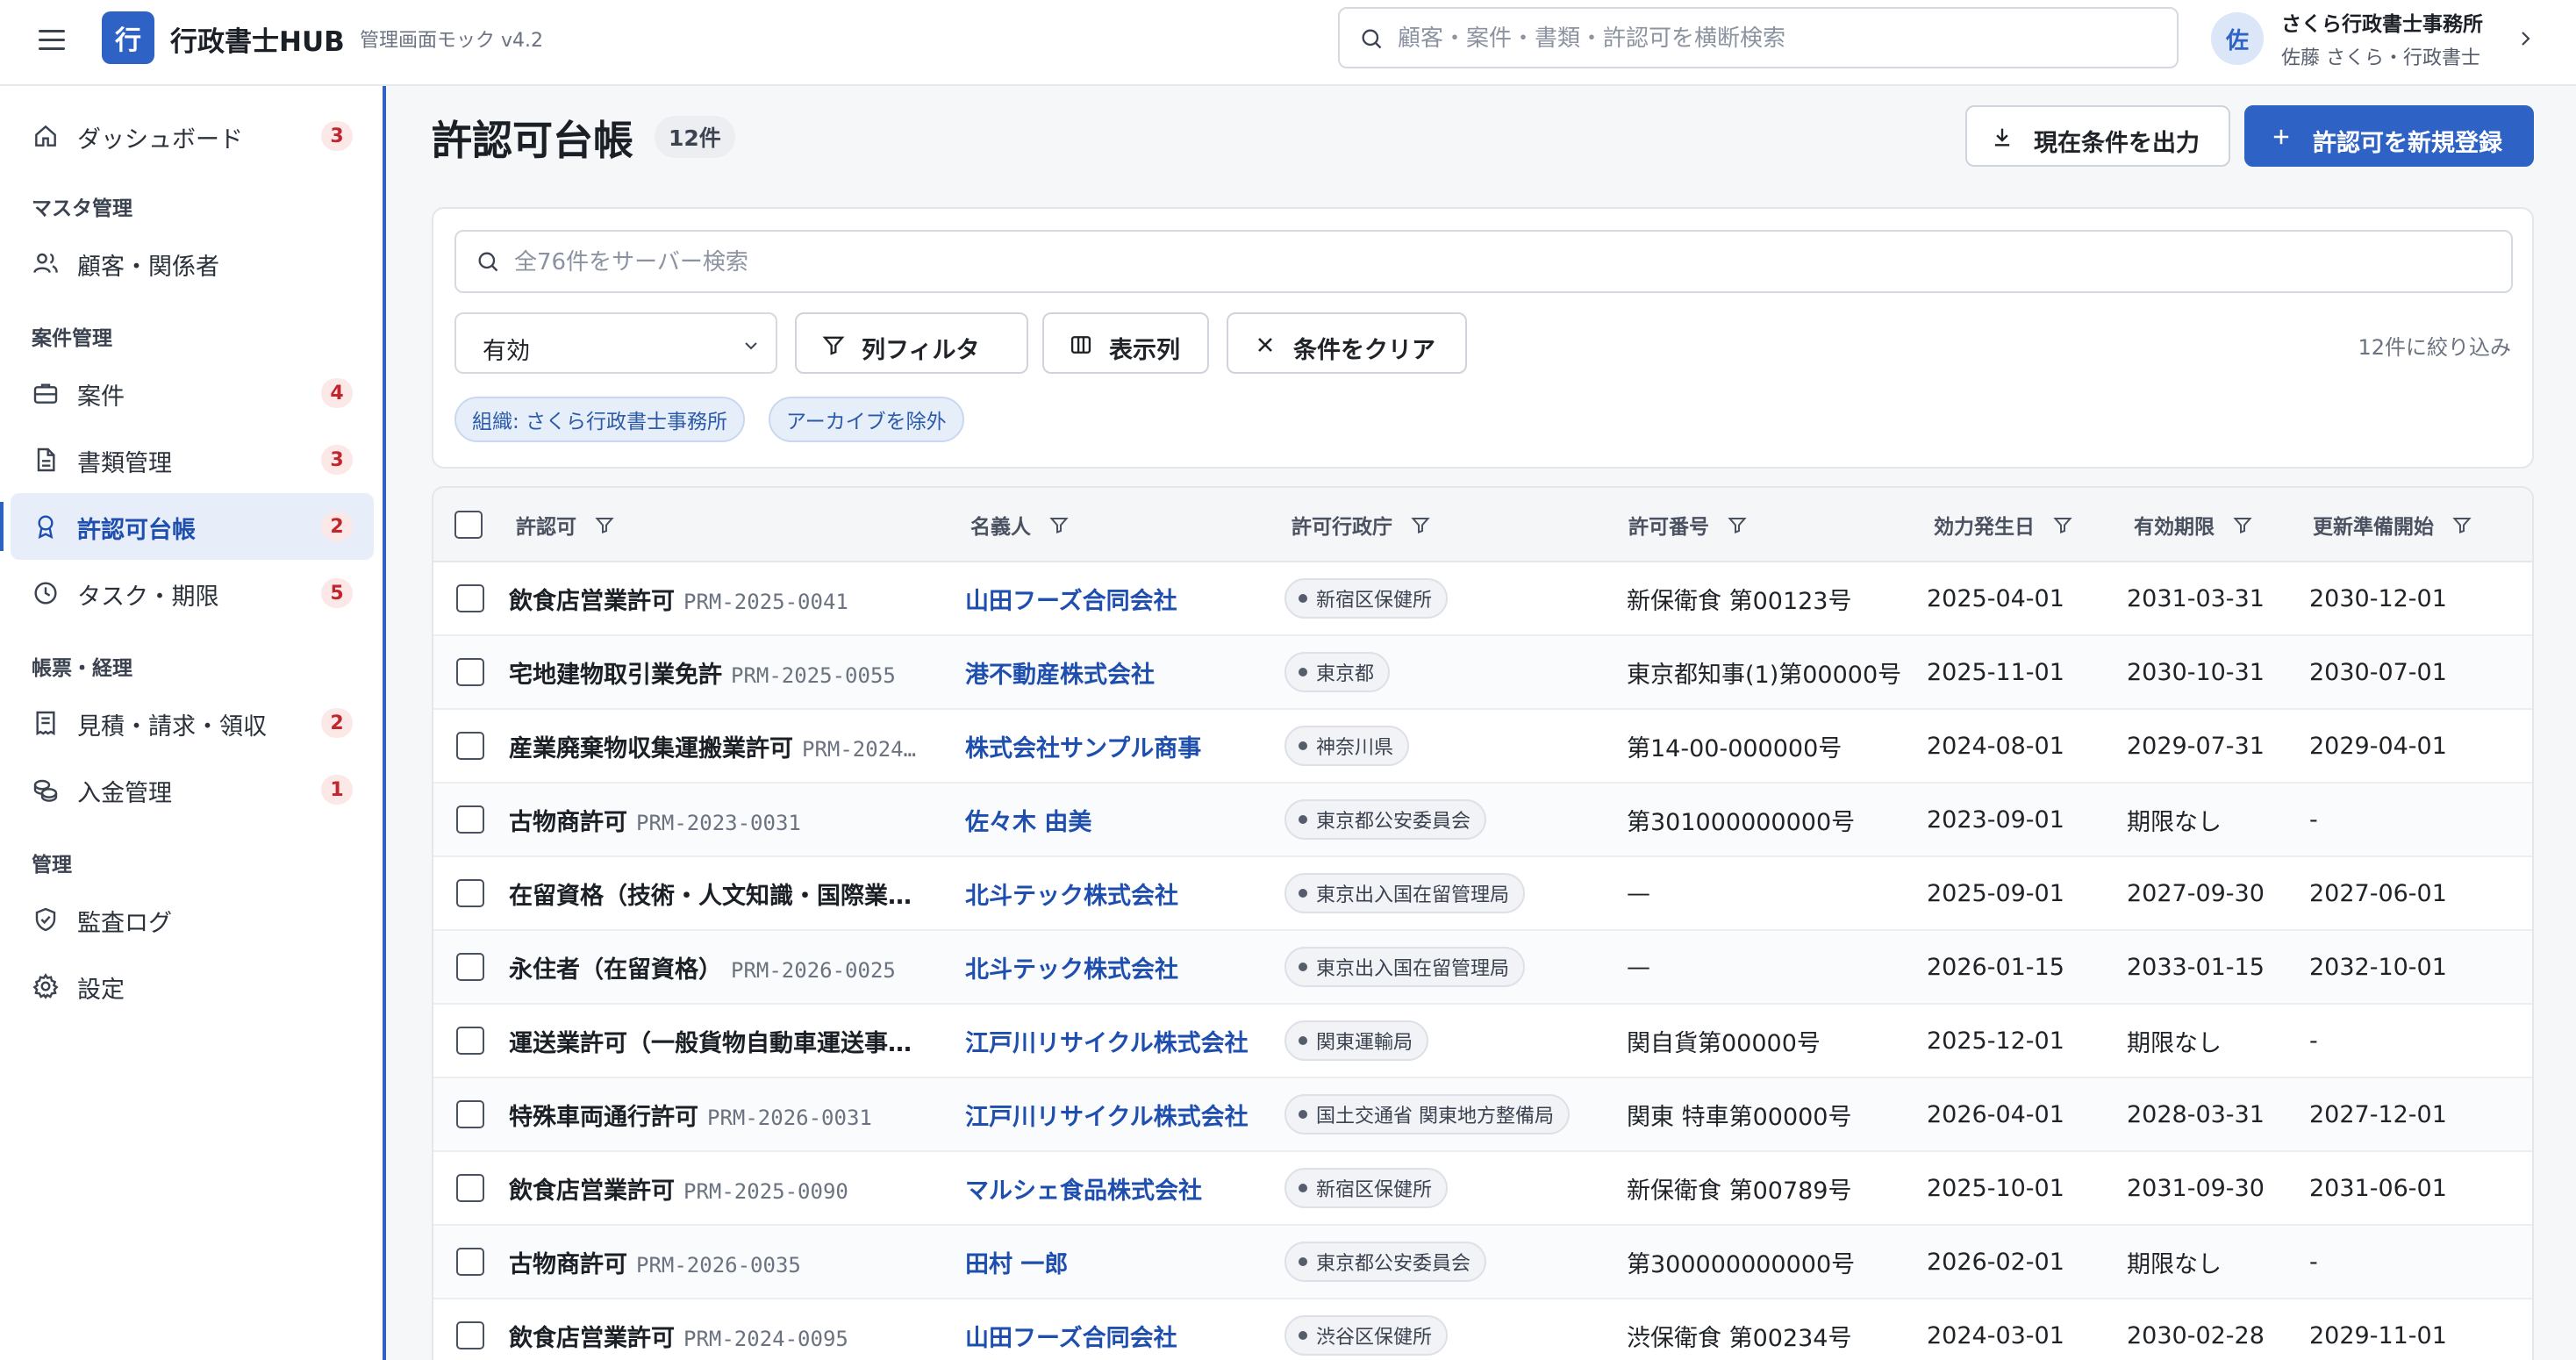  I want to click on holder-link: 佐々木 由美, so click(1028, 822).